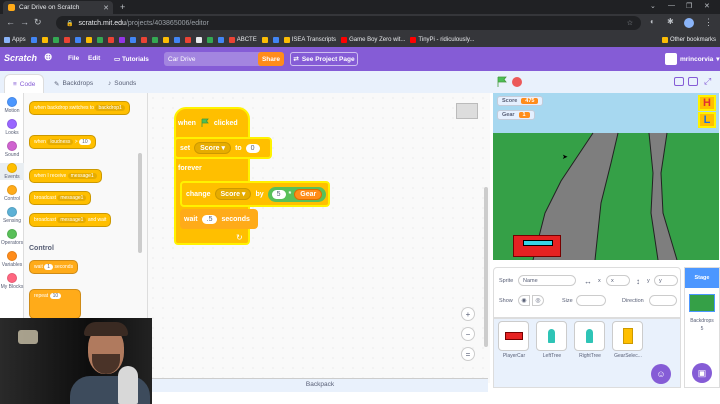 This screenshot has width=720, height=404. I want to click on backdrop-dropdown: backdrop1, so click(110, 108).